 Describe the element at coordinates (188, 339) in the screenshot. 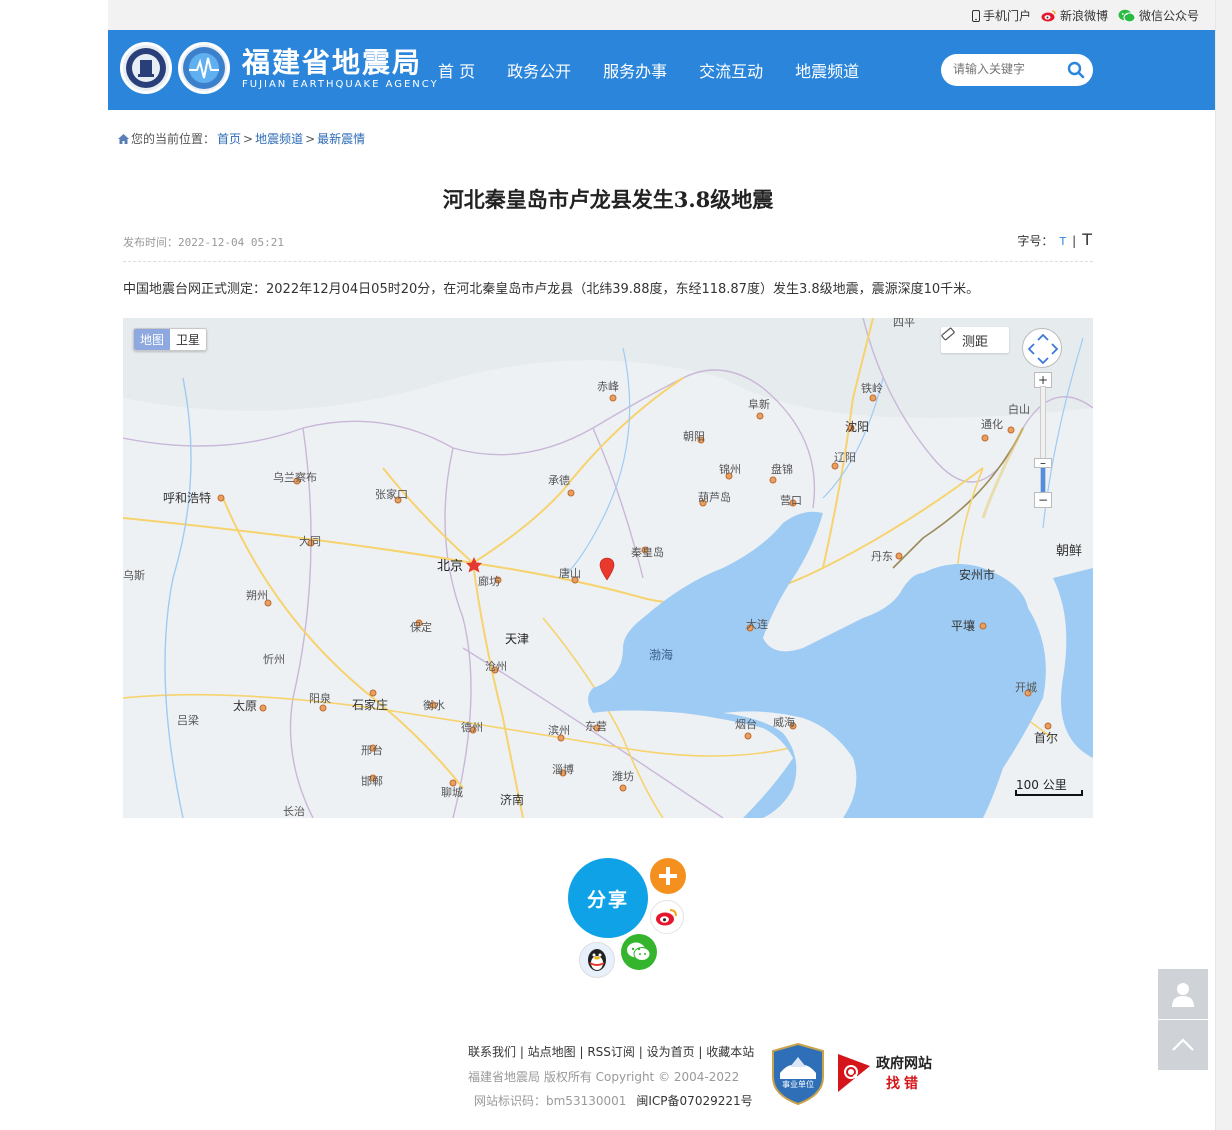

I see `map-type-satellite-button: 卫星` at that location.